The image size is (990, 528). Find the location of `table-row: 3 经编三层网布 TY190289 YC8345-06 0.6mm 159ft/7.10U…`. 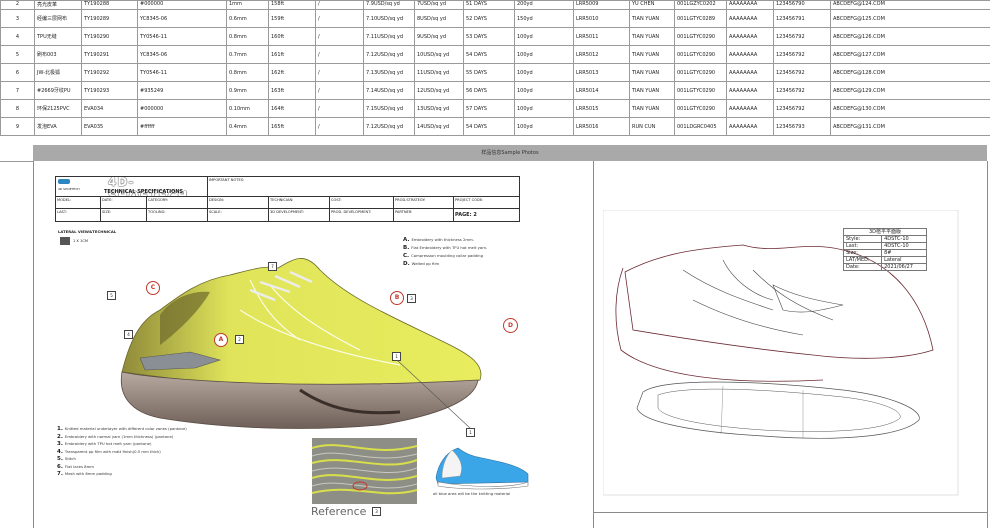

table-row: 3 经编三层网布 TY190289 YC8345-06 0.6mm 159ft/7.10U… is located at coordinates (495, 18).